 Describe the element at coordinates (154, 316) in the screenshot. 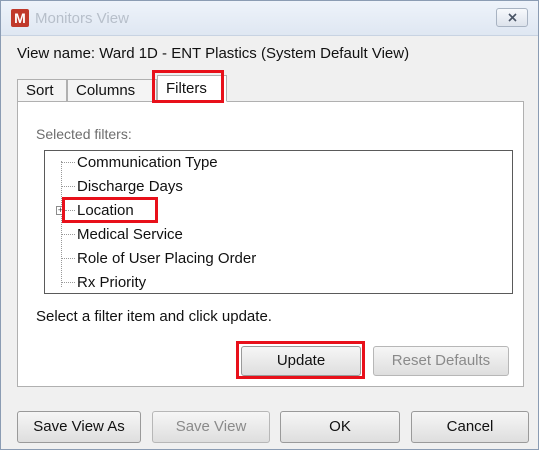

I see `filter-hint-text: Select a filter item and click update.` at that location.